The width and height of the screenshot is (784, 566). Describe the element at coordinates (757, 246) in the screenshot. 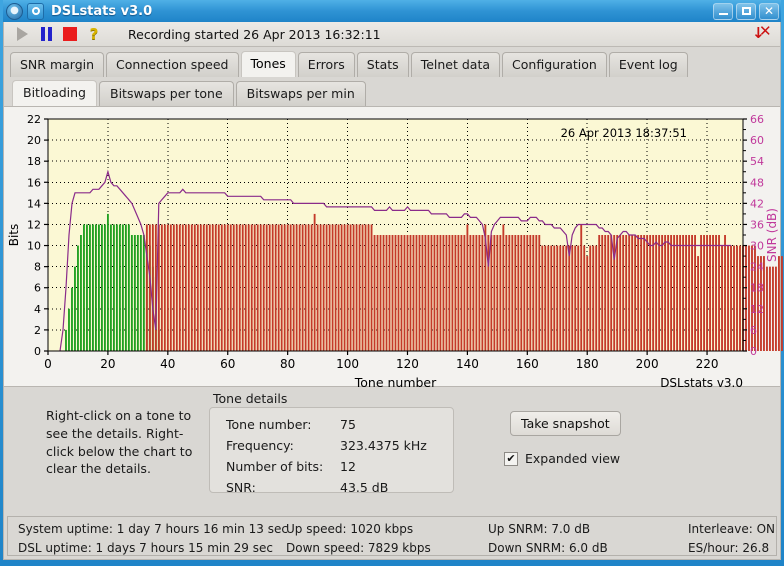

I see `svg-text: 30` at that location.